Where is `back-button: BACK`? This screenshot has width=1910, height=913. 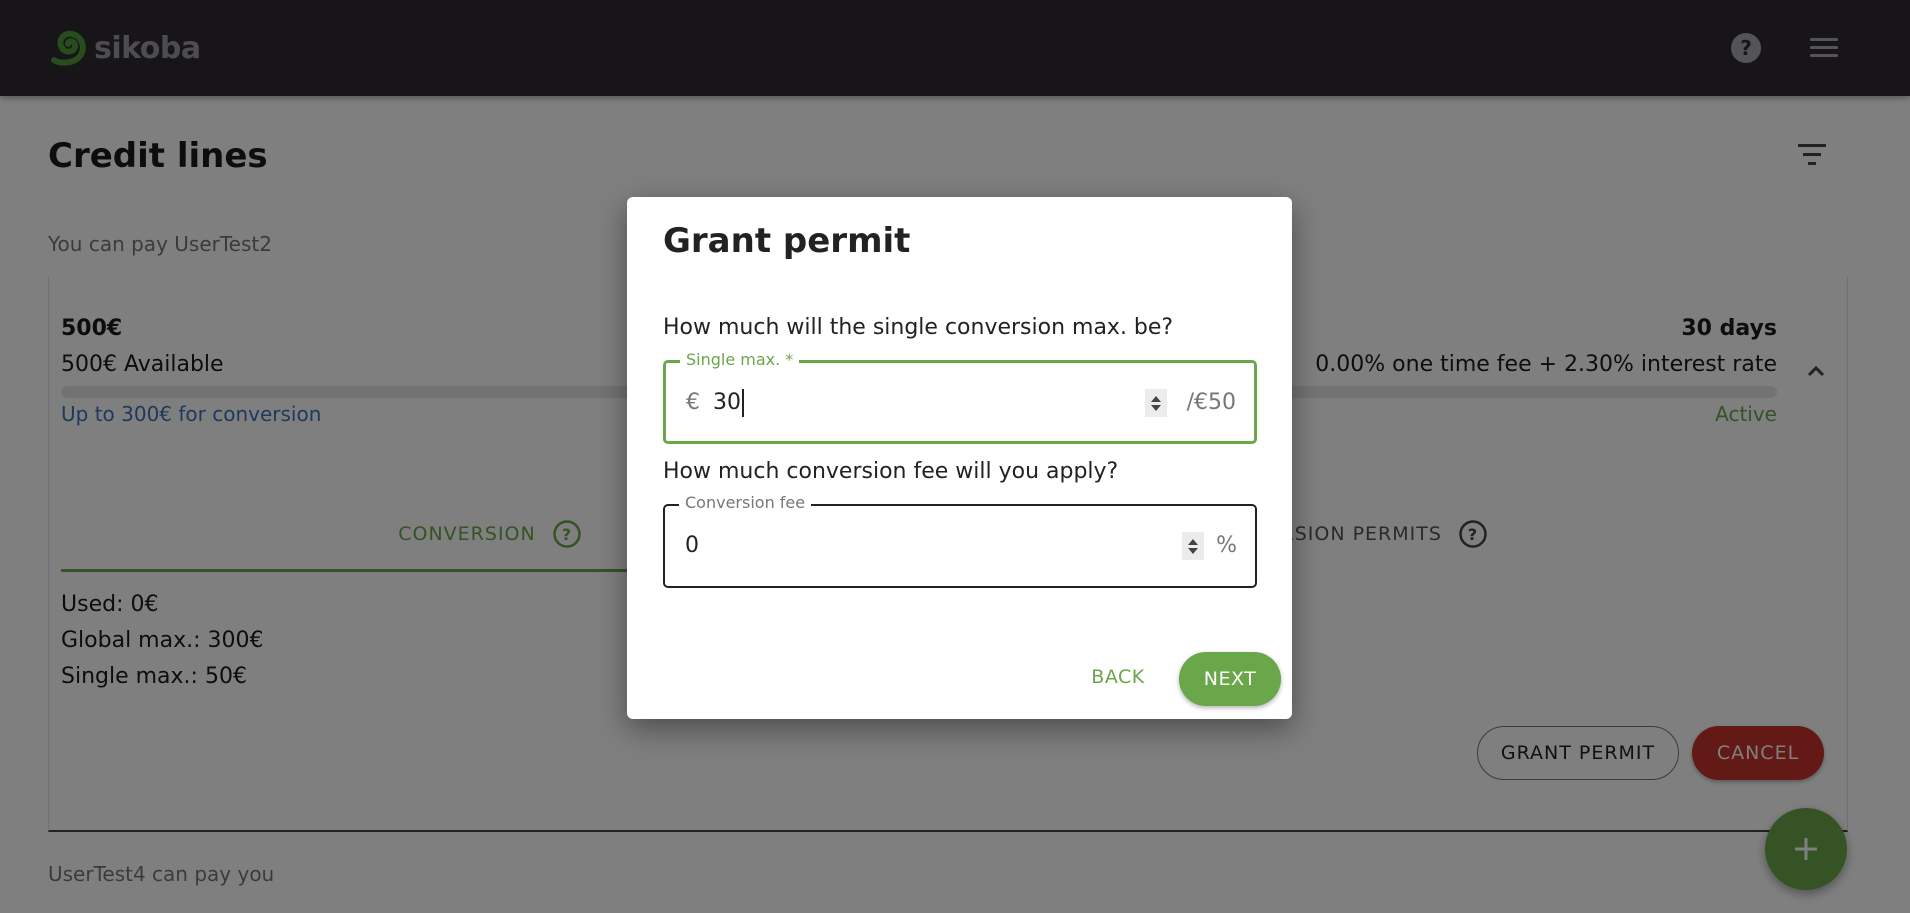
back-button: BACK is located at coordinates (1118, 677).